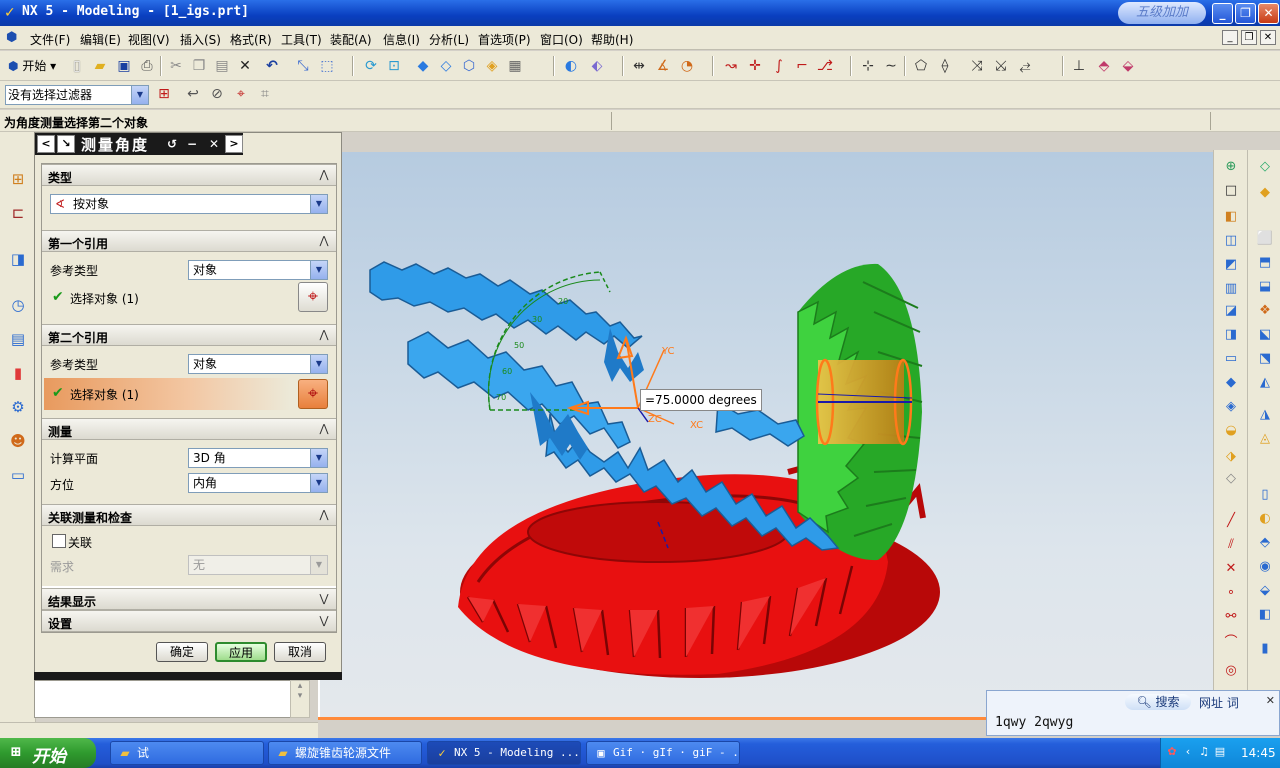 This screenshot has height=768, width=1280. I want to click on expand-right-icon: >, so click(234, 144).